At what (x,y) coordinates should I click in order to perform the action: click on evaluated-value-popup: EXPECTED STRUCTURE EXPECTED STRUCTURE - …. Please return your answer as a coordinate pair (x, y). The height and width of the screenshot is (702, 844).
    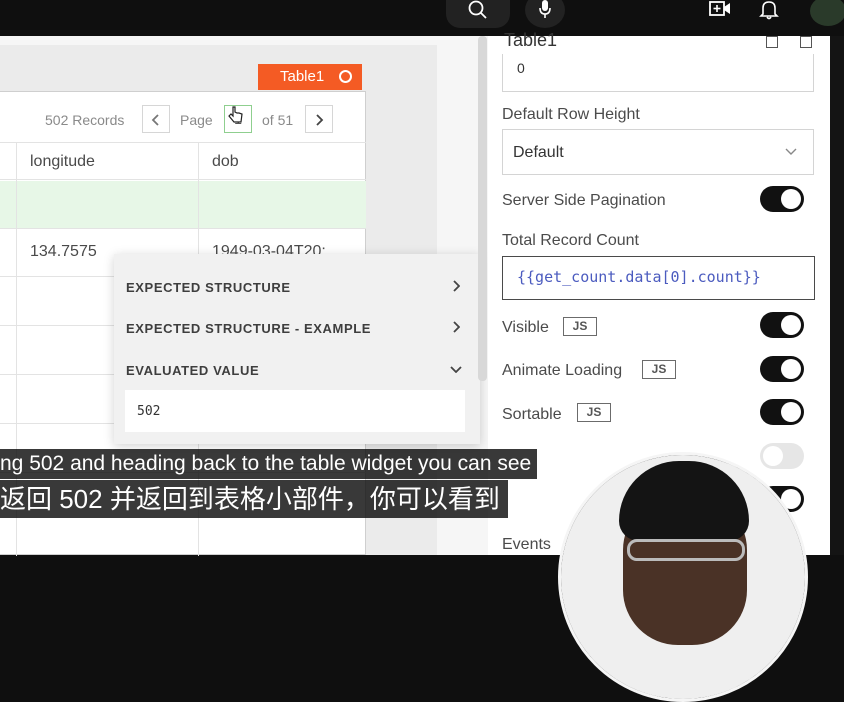
    Looking at the image, I should click on (297, 349).